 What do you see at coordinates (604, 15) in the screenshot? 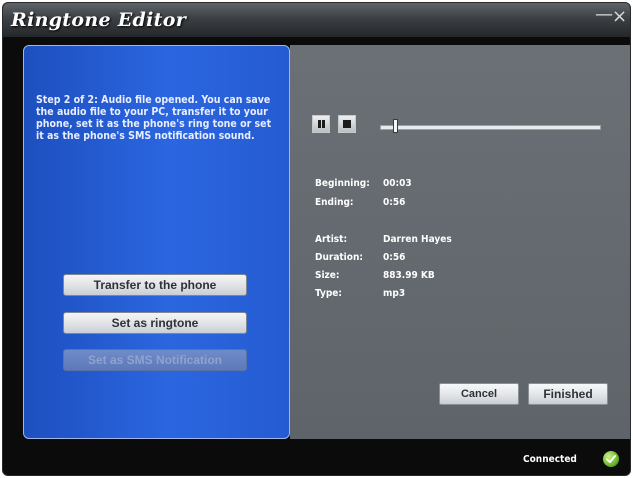
I see `minimize-button: —` at bounding box center [604, 15].